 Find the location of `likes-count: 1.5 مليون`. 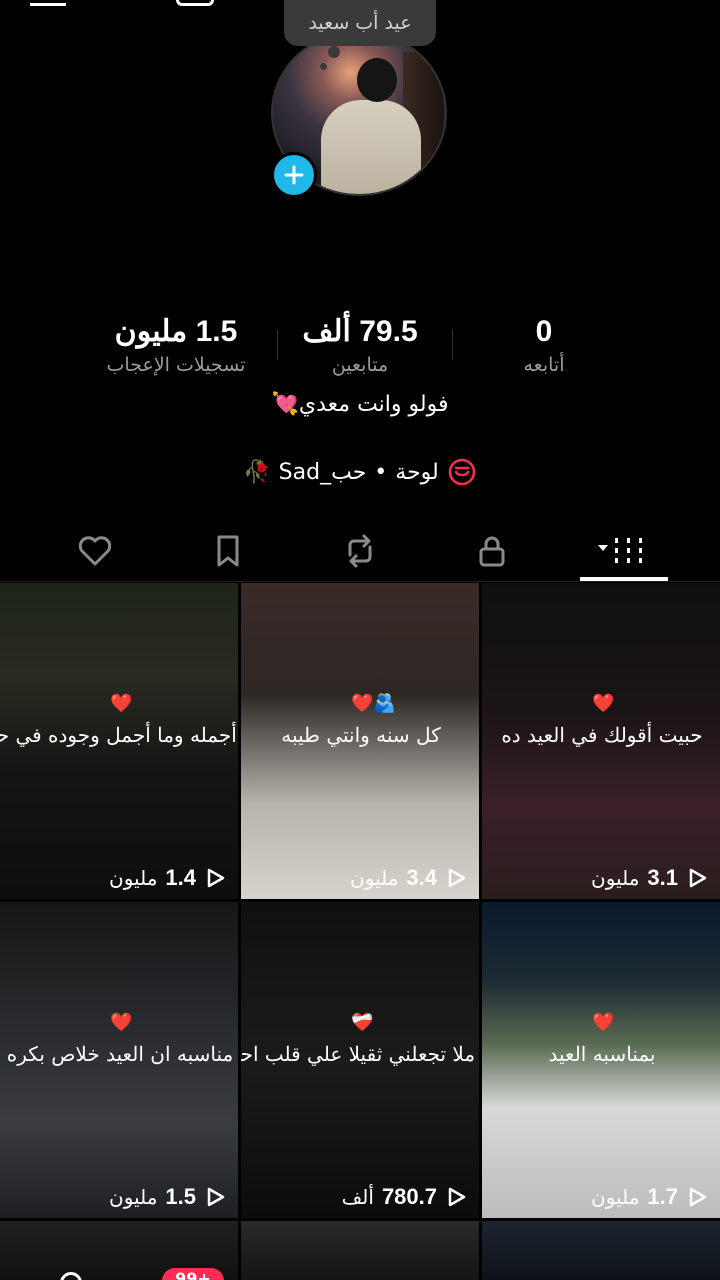

likes-count: 1.5 مليون is located at coordinates (176, 331).